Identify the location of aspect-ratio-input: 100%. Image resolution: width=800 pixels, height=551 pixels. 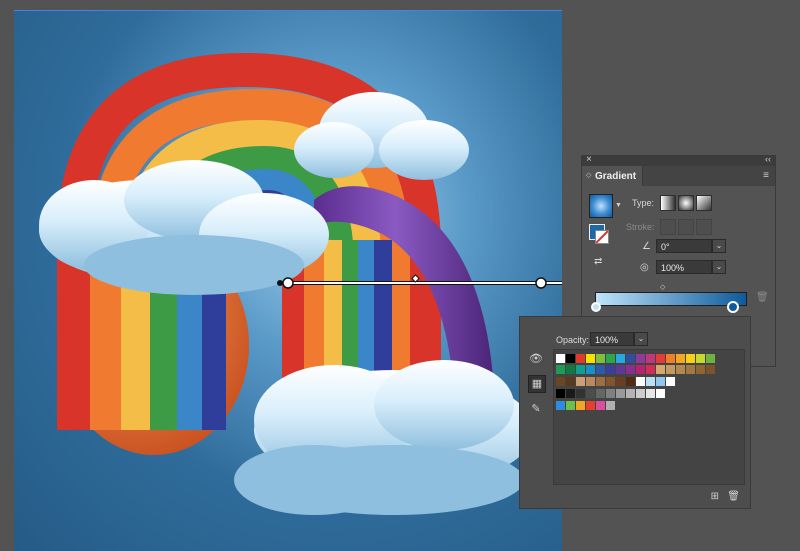
(684, 267).